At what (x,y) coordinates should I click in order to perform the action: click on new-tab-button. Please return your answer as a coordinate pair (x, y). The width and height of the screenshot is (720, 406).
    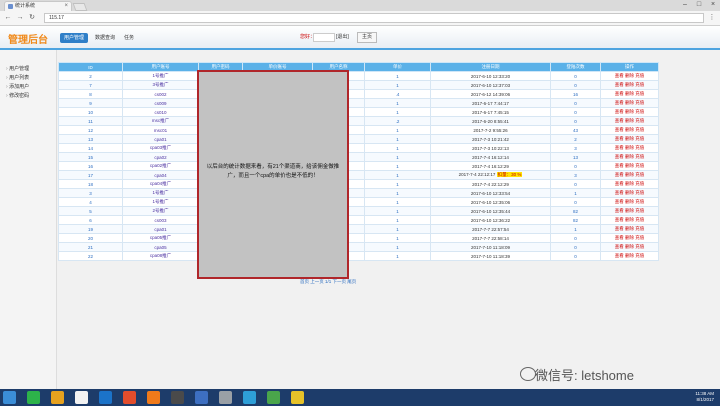
    Looking at the image, I should click on (80, 7).